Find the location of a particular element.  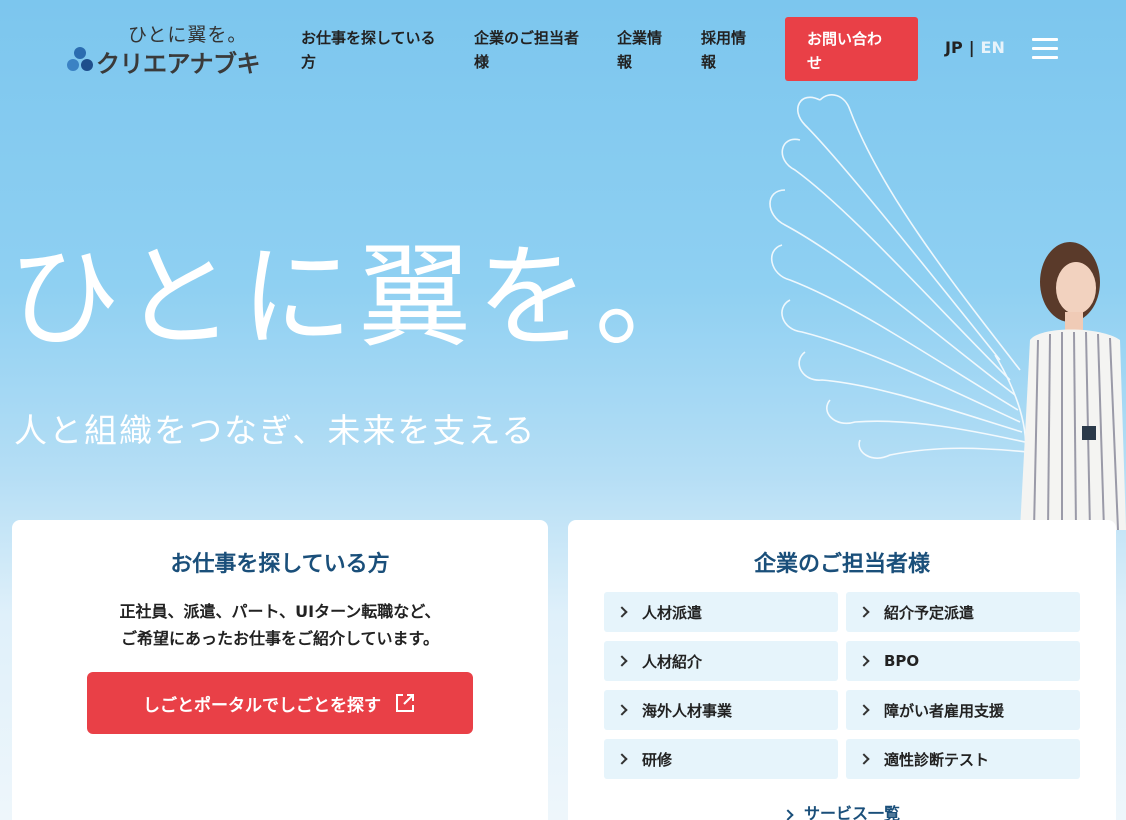

service-recruitment: 人材紹介 is located at coordinates (721, 661).